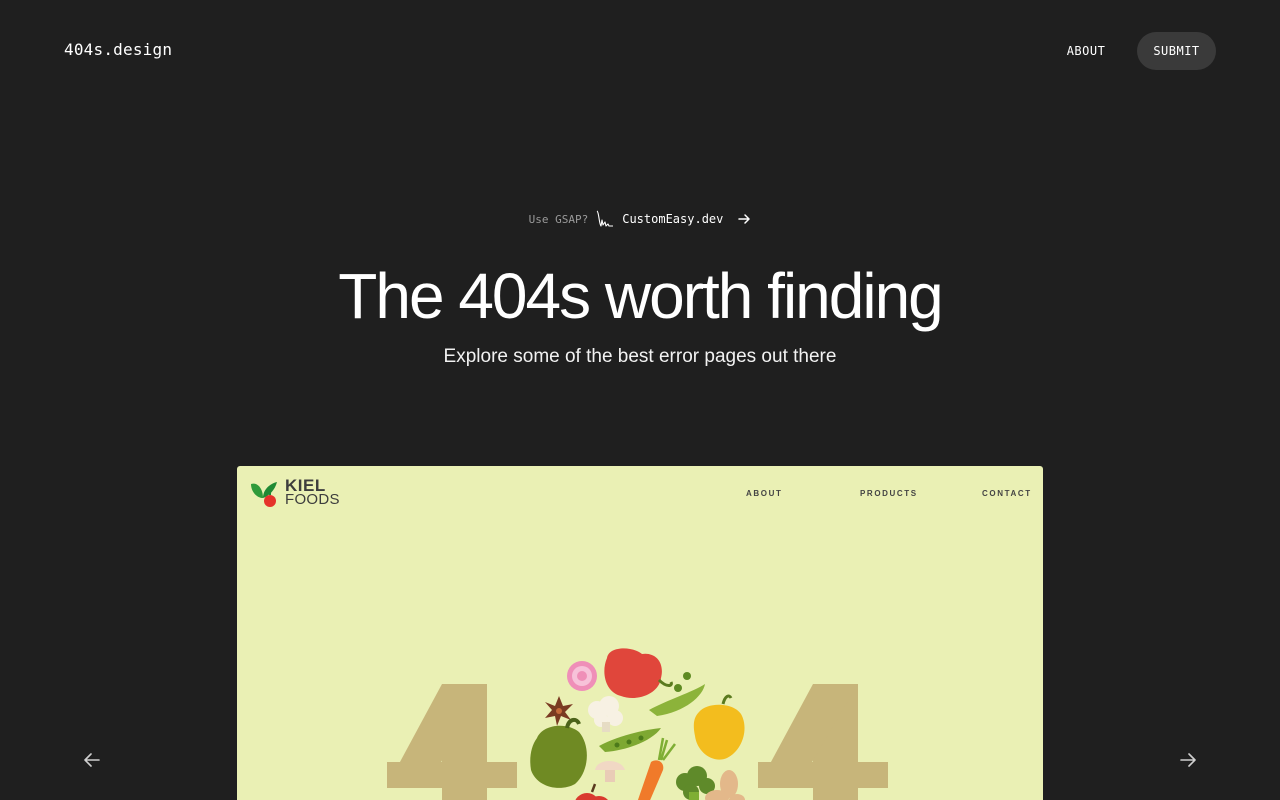  What do you see at coordinates (605, 218) in the screenshot?
I see `ease-curve-icon` at bounding box center [605, 218].